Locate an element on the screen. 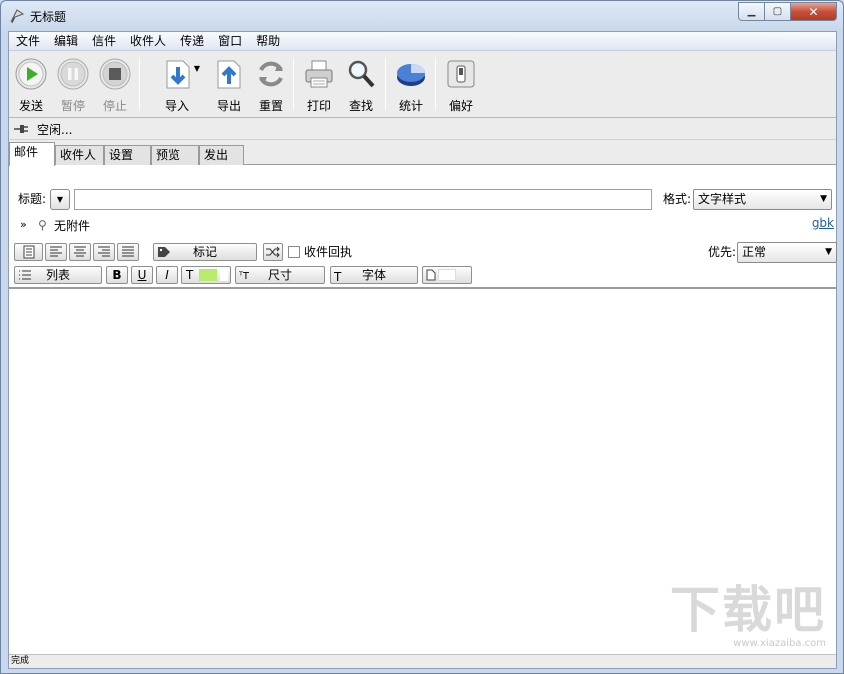 The height and width of the screenshot is (674, 844). stats-label: 统计 is located at coordinates (410, 106).